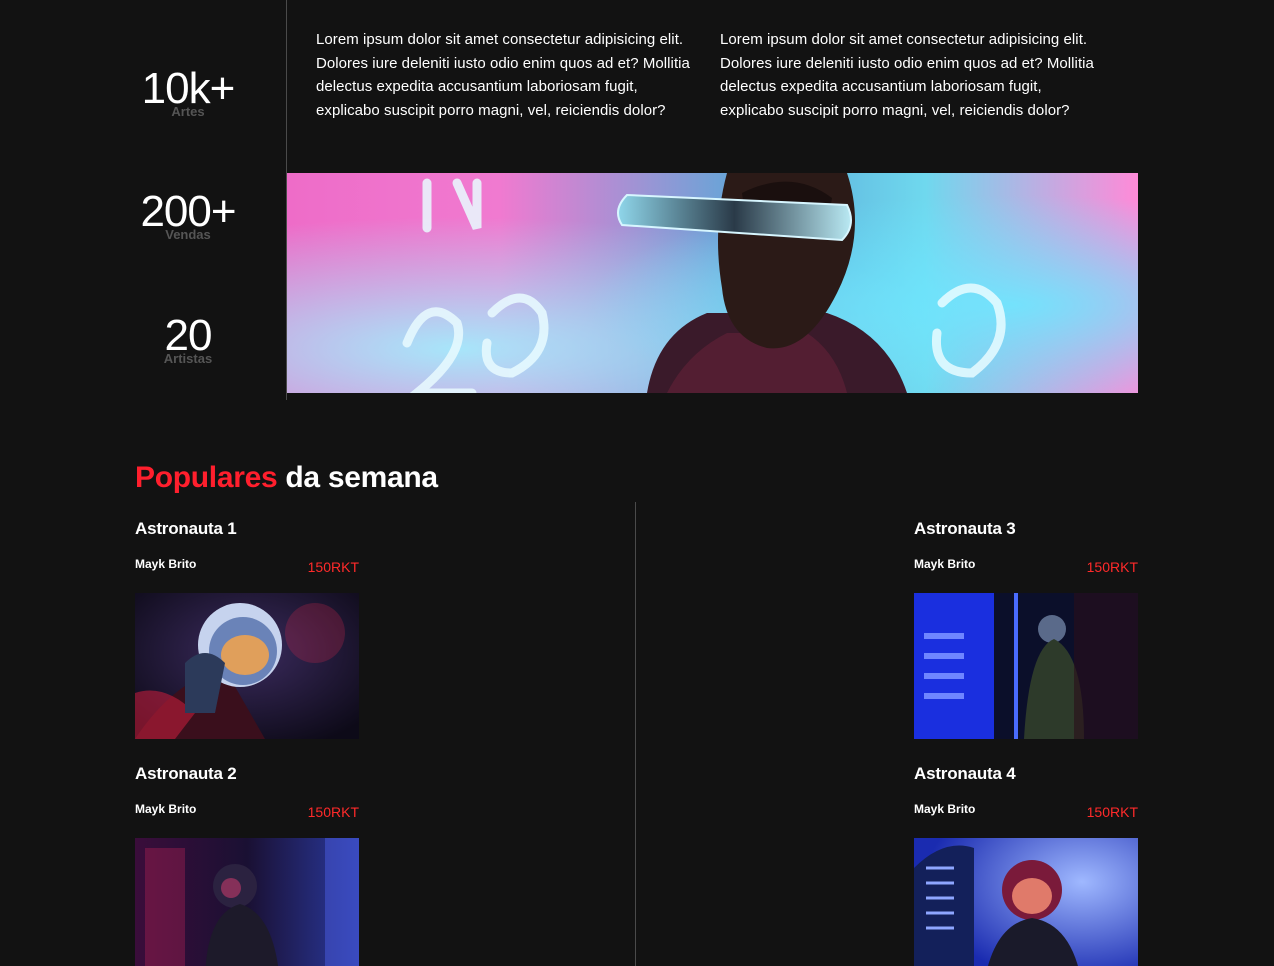  I want to click on product-card-astronauta-3: Astronauta 3 Mayk Brito 150RKT, so click(1026, 629).